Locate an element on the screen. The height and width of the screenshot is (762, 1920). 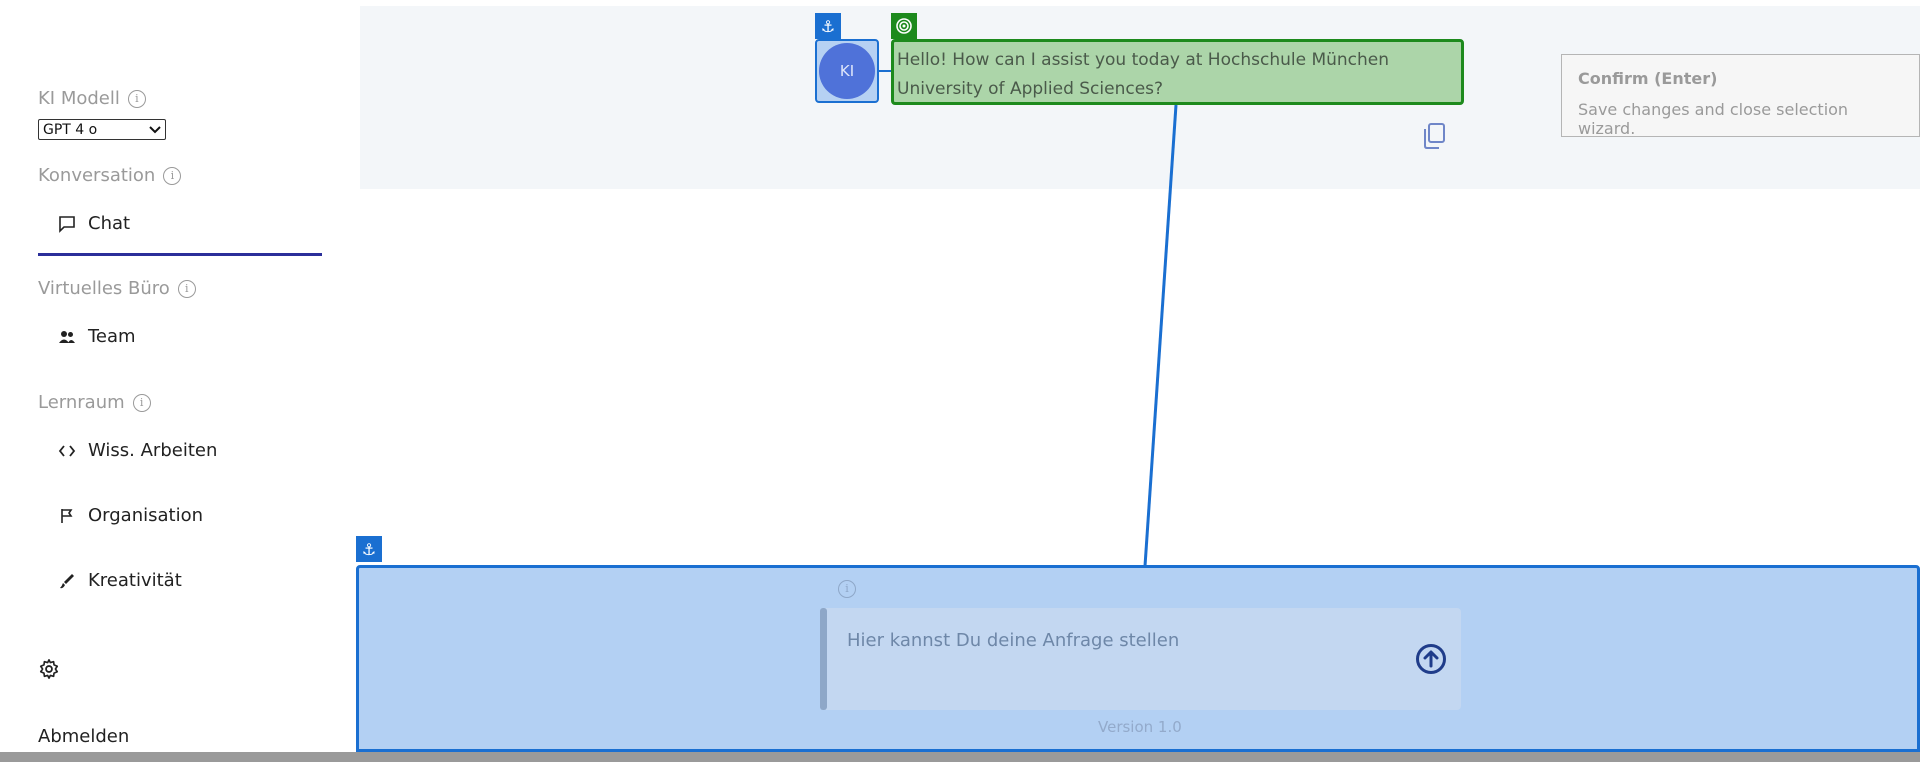
target-icon is located at coordinates (904, 26).